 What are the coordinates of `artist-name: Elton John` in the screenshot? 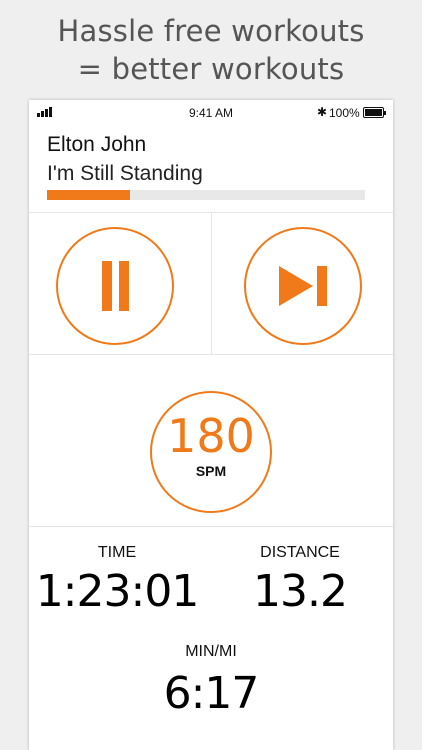 It's located at (97, 144).